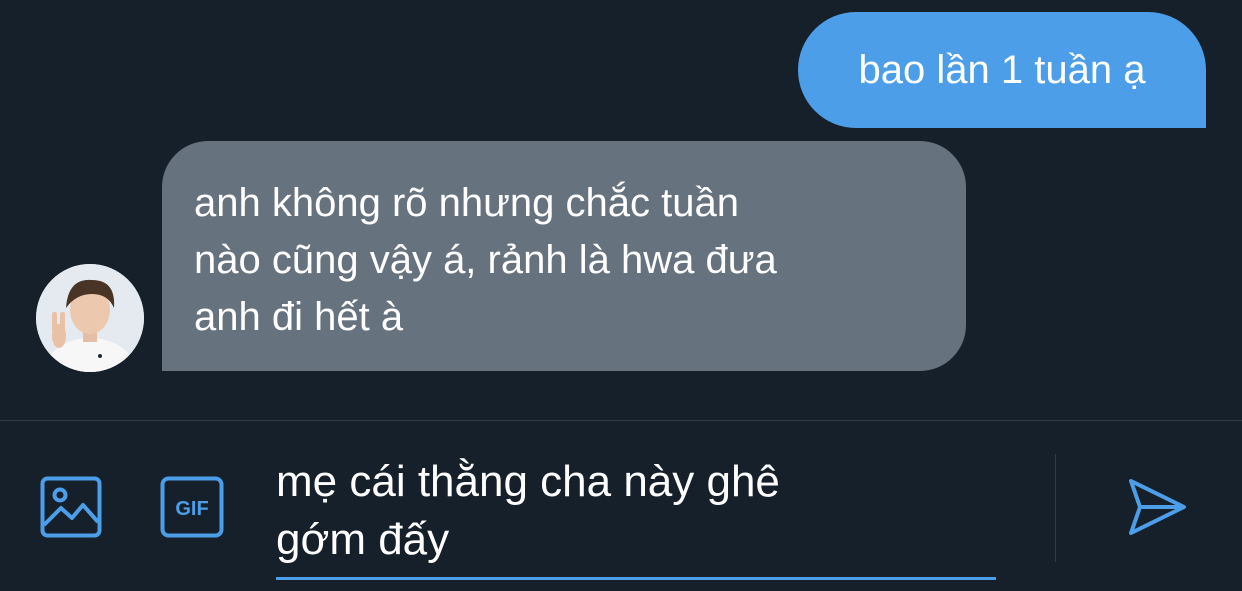 This screenshot has width=1242, height=591. I want to click on send-button, so click(1157, 507).